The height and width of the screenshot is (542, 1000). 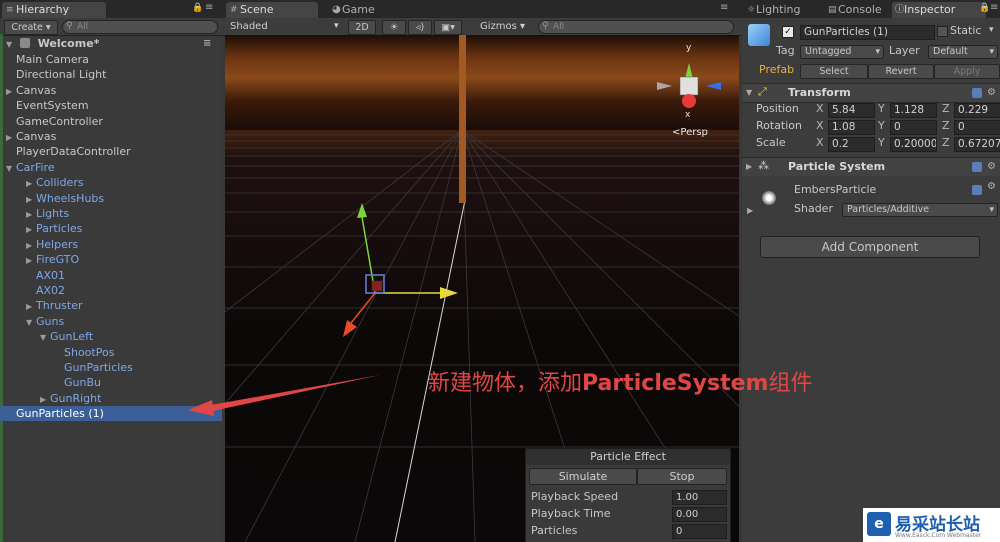 What do you see at coordinates (502, 26) in the screenshot?
I see `gizmos-dropdown: Gizmos ▾` at bounding box center [502, 26].